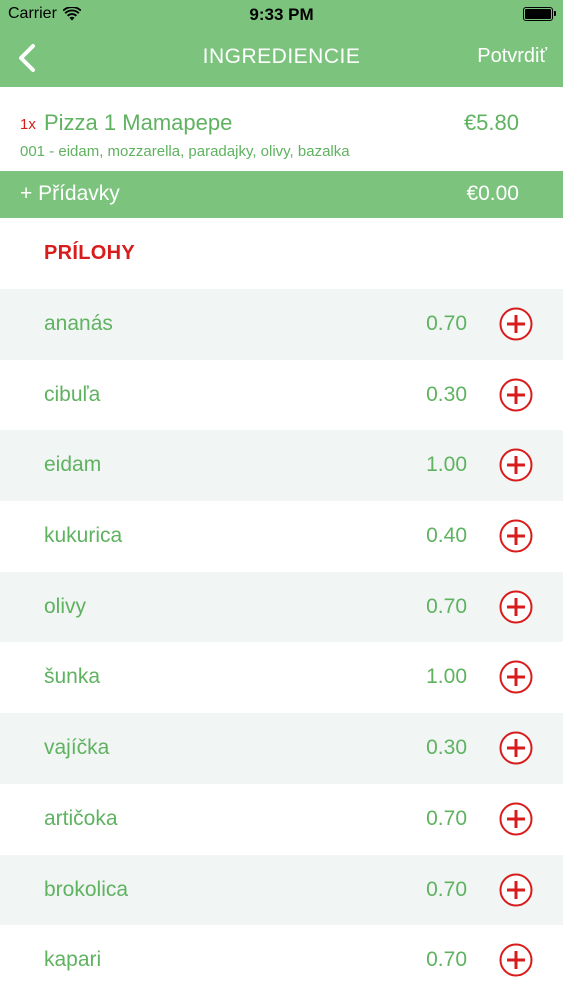 This screenshot has width=563, height=1000. Describe the element at coordinates (492, 193) in the screenshot. I see `extras-price: €0.00` at that location.